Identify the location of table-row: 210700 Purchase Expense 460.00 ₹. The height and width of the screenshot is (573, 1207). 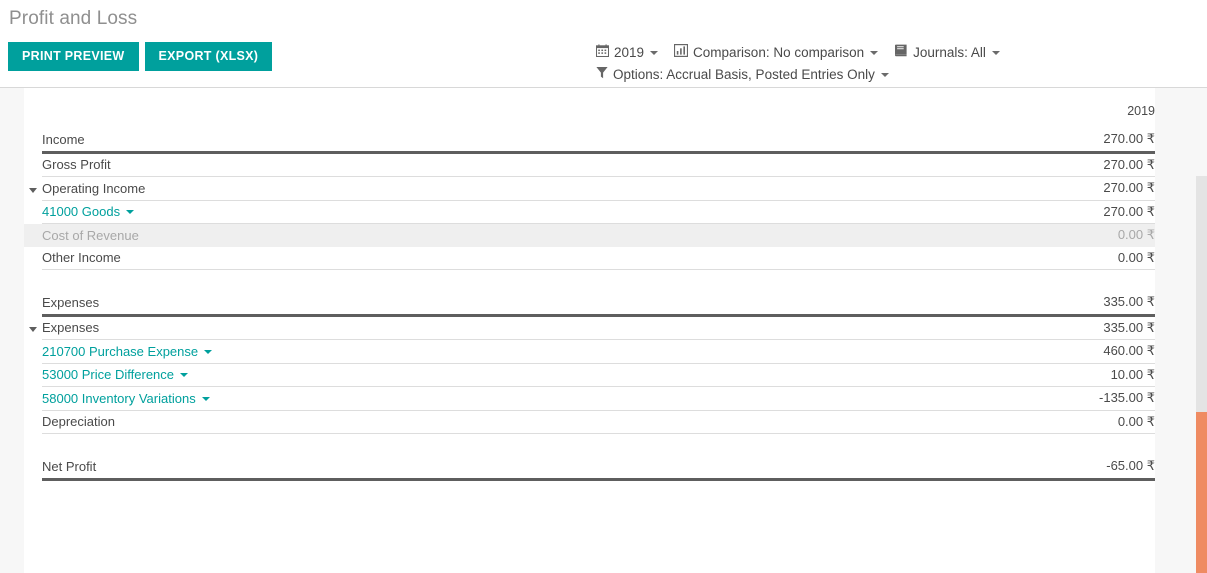
(589, 351).